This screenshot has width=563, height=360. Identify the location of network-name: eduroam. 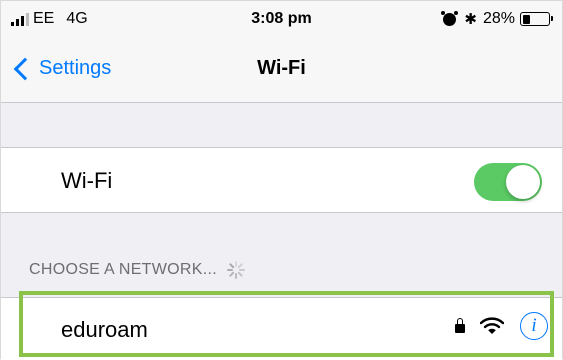
(104, 329).